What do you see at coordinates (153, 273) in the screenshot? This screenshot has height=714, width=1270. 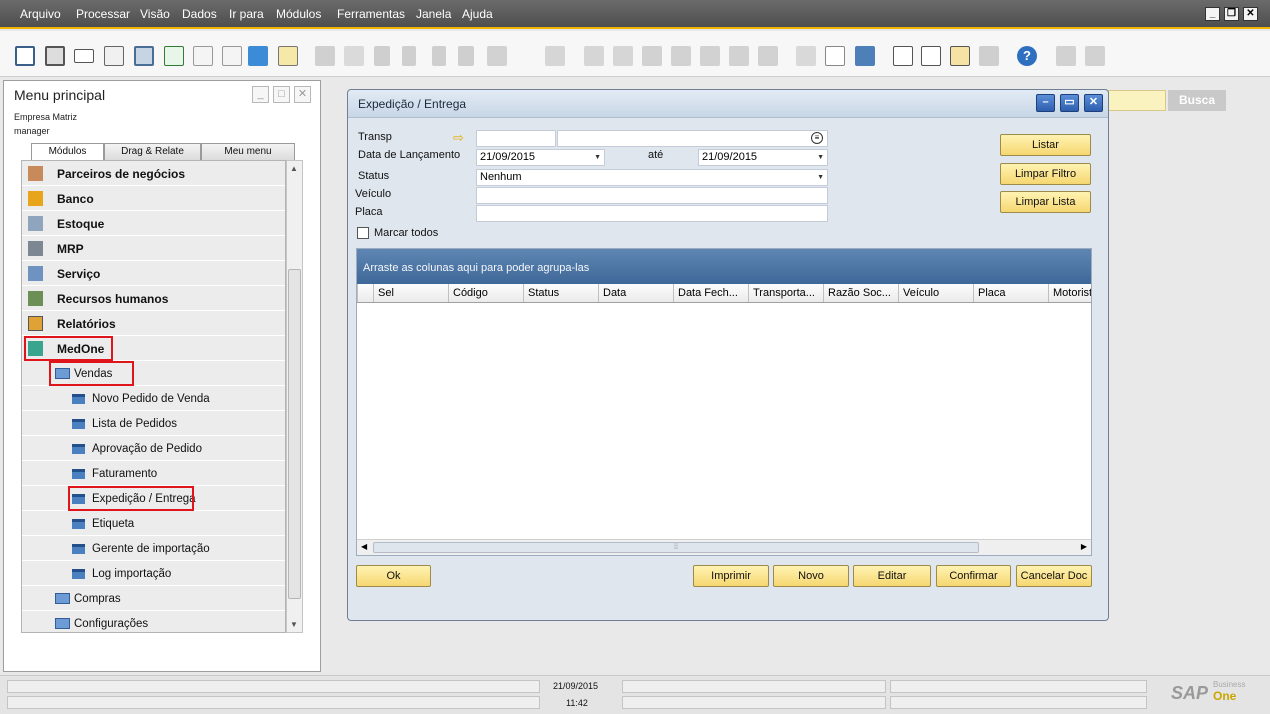 I see `tree-item-servico: Serviço` at bounding box center [153, 273].